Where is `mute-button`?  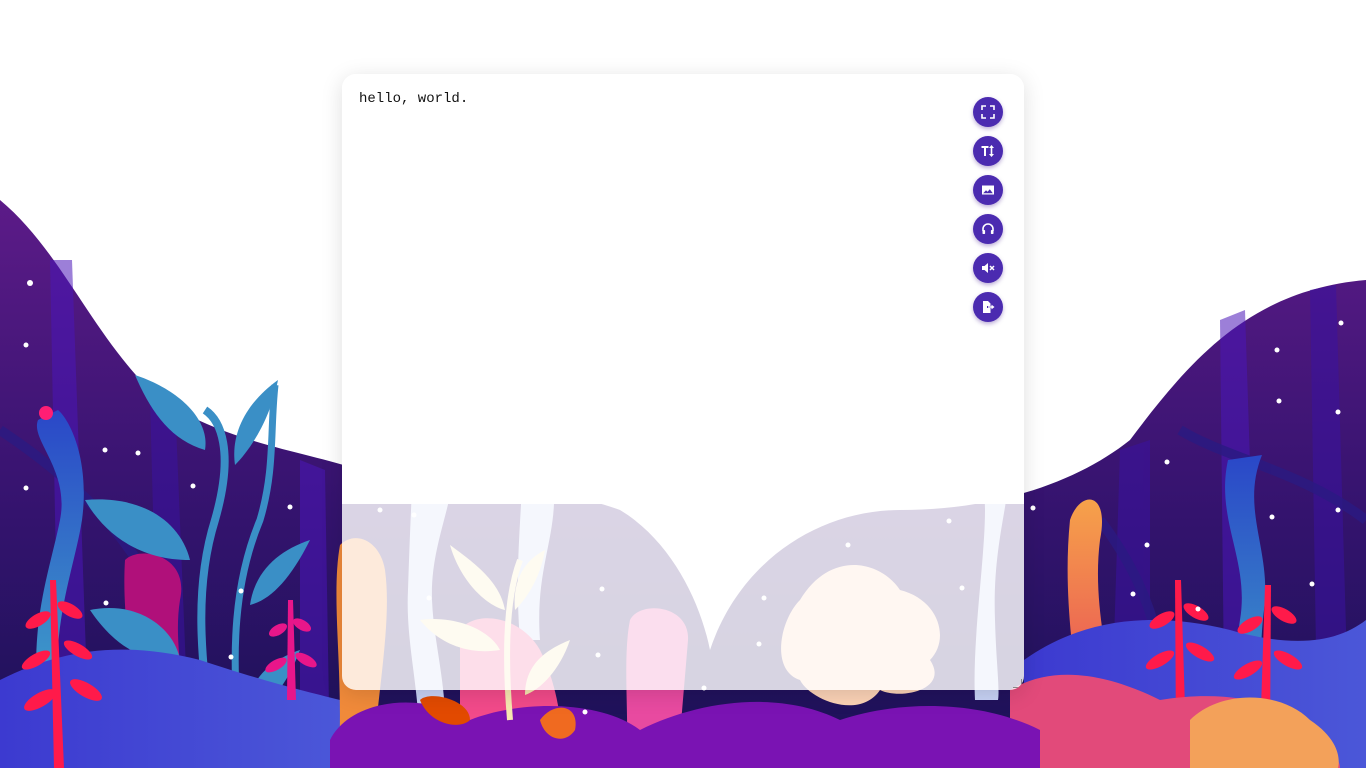 mute-button is located at coordinates (988, 268).